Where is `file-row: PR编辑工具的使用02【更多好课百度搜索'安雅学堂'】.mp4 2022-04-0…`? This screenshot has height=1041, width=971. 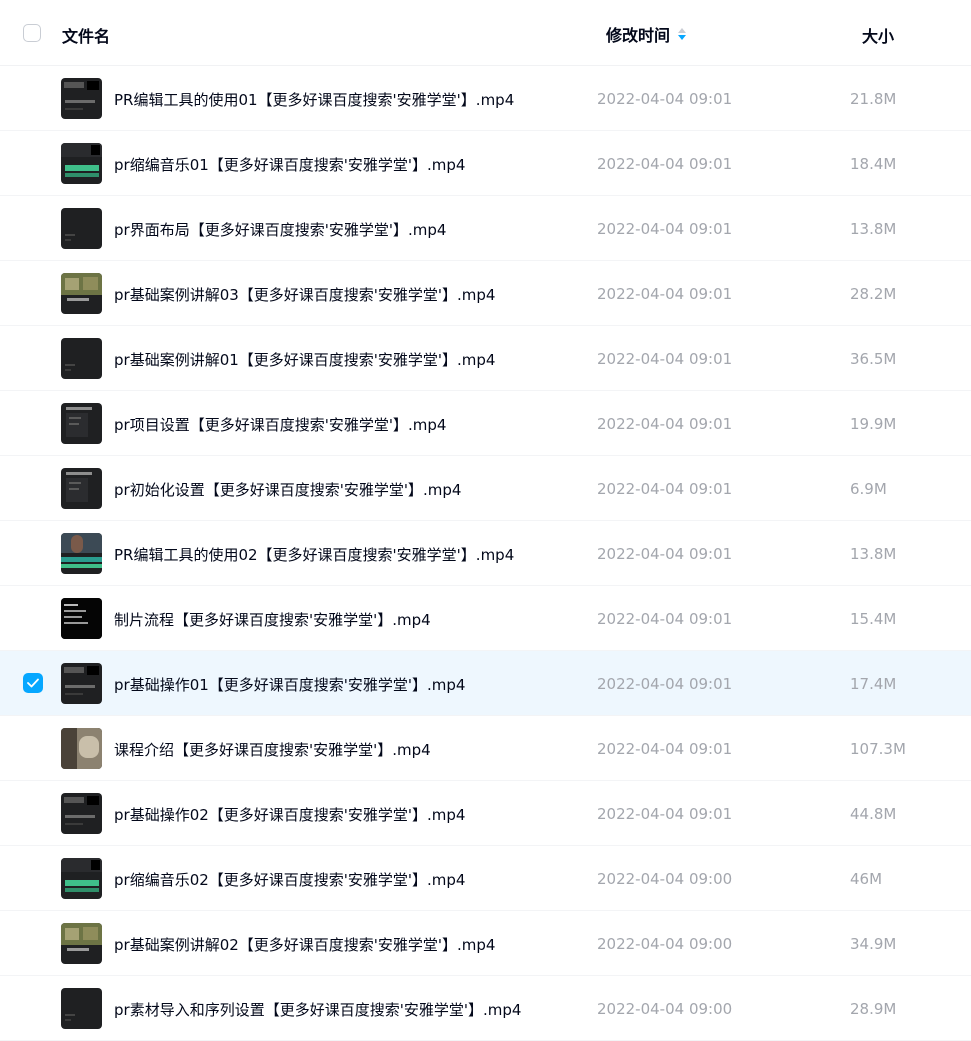
file-row: PR编辑工具的使用02【更多好课百度搜索'安雅学堂'】.mp4 2022-04-0… is located at coordinates (485, 553).